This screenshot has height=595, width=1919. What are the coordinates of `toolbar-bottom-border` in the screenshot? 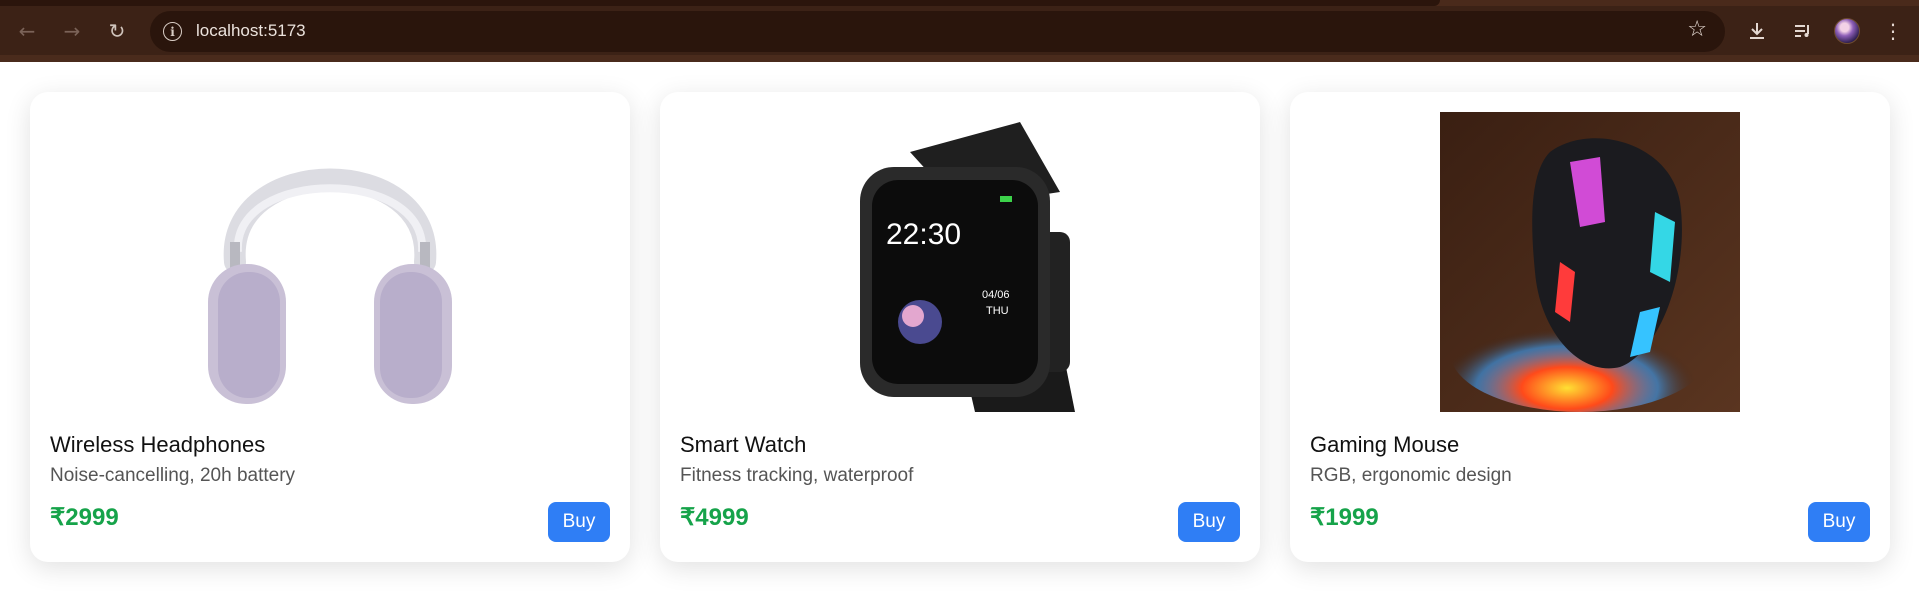 It's located at (959, 58).